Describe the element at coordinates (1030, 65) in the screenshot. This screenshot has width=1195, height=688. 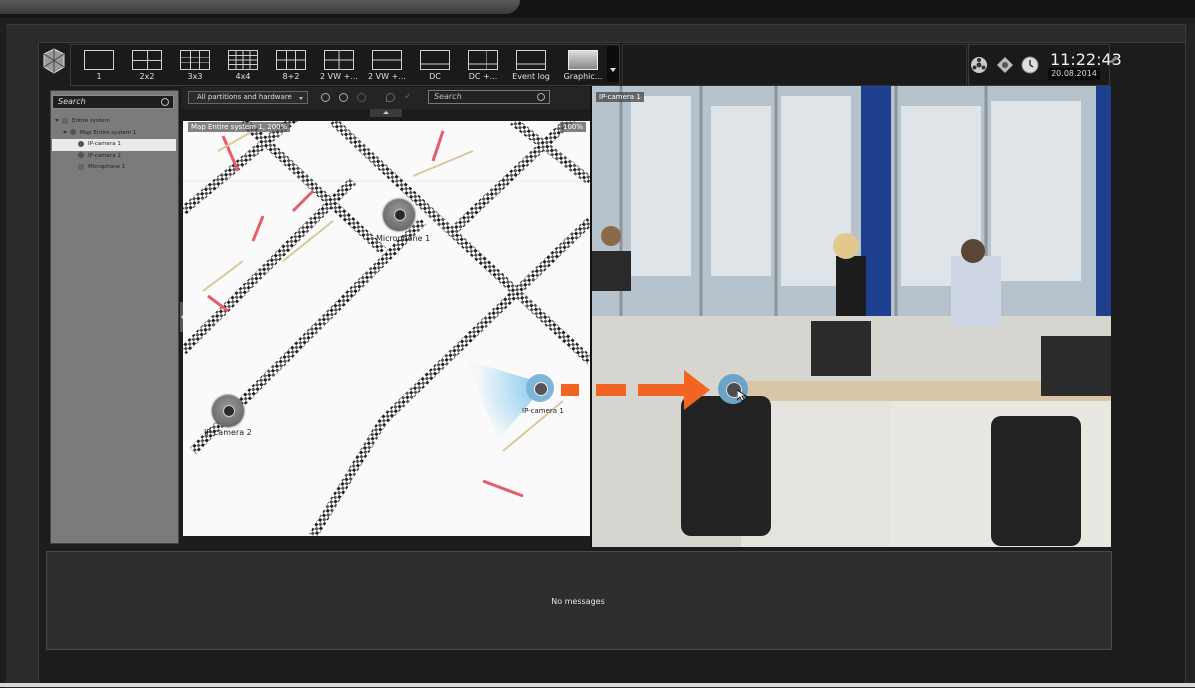
I see `clock-icon` at that location.